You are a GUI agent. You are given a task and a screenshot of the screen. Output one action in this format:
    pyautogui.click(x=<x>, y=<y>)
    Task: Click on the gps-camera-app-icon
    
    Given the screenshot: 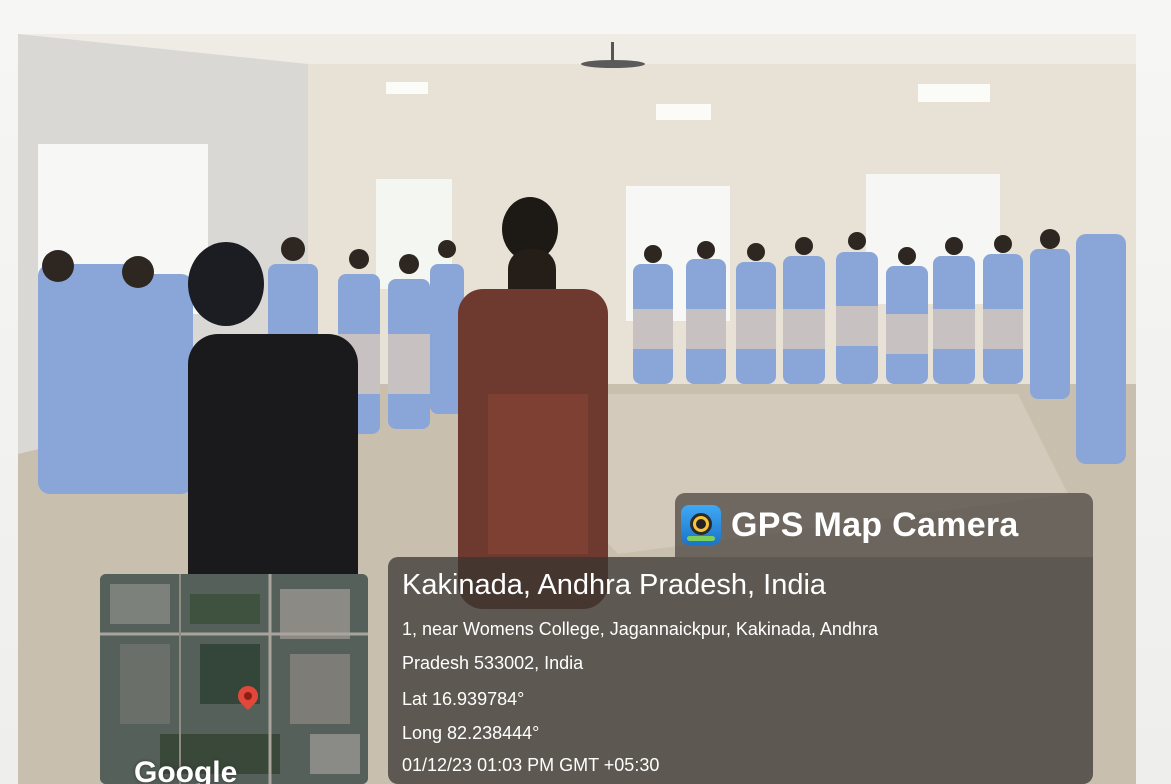 What is the action you would take?
    pyautogui.click(x=701, y=525)
    